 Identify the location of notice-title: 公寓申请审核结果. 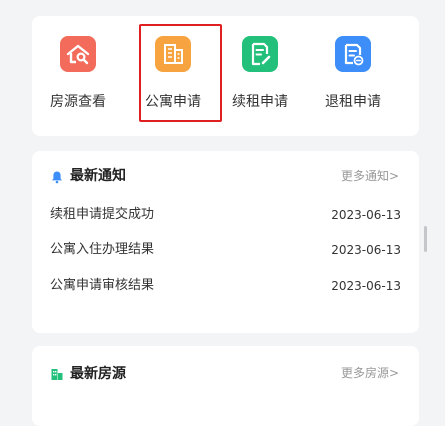
(102, 285).